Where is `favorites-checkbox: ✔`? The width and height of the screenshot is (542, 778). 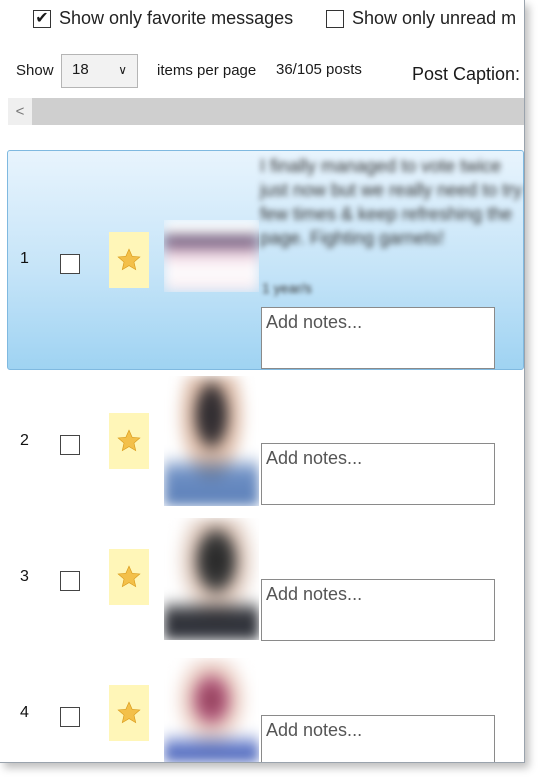 favorites-checkbox: ✔ is located at coordinates (42, 18).